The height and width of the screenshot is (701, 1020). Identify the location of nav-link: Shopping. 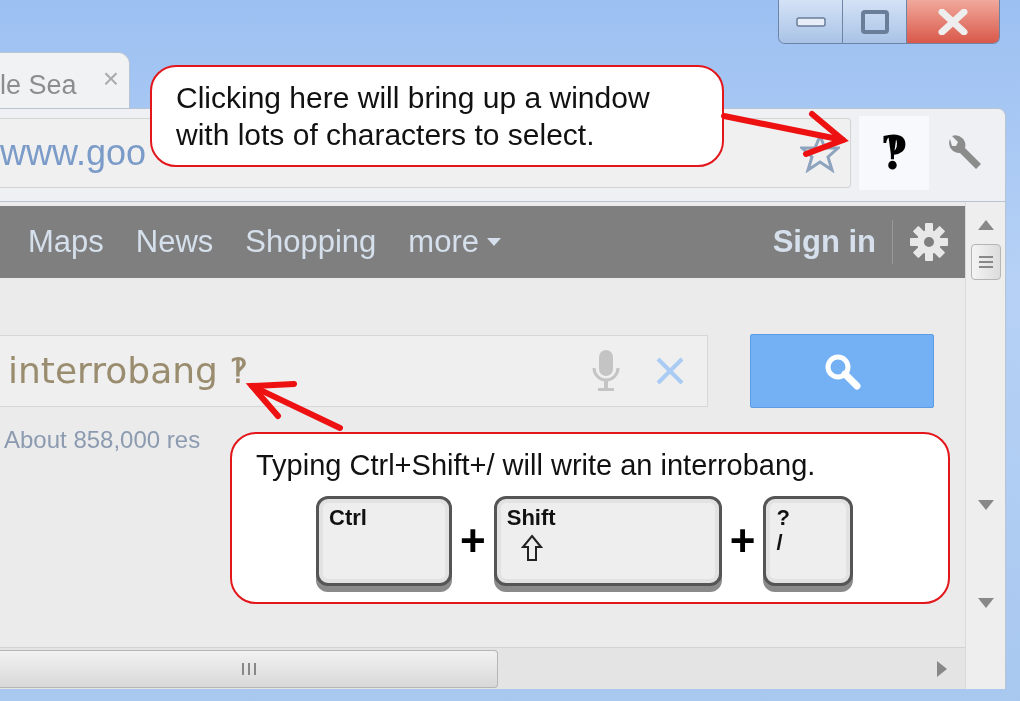
(311, 242).